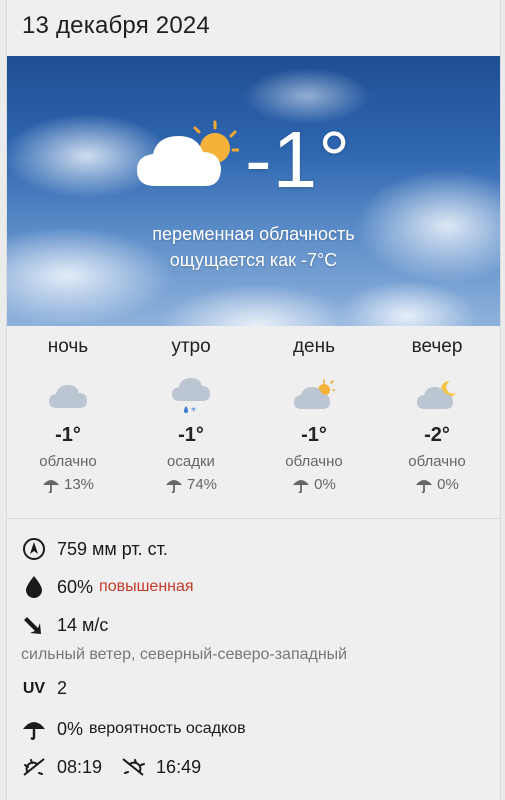  I want to click on wind-row: 14 м/с, so click(64, 625).